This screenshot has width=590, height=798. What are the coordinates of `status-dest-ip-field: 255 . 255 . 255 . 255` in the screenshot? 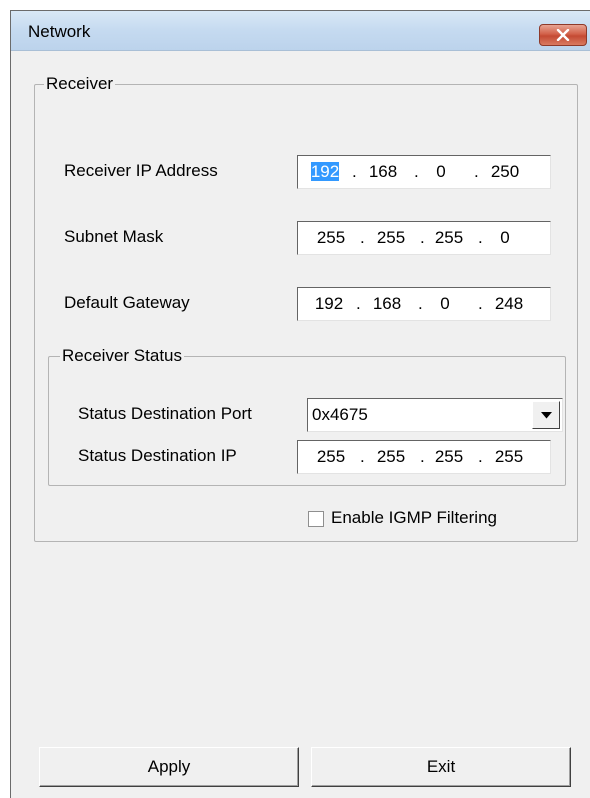 It's located at (424, 457).